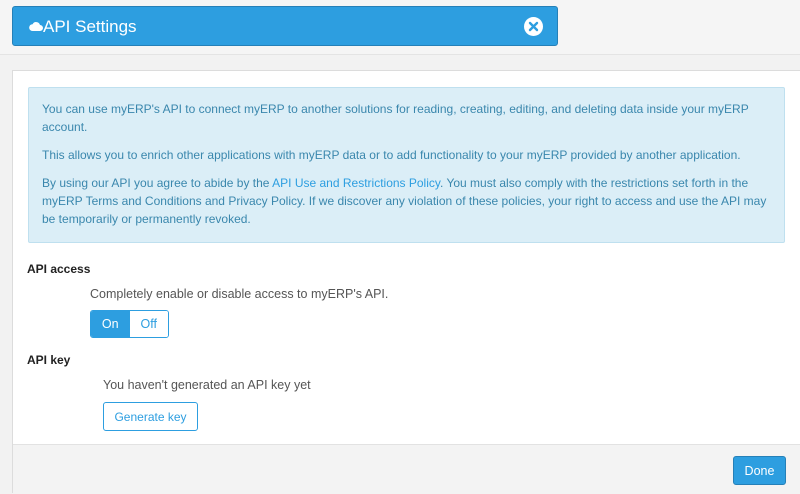 The height and width of the screenshot is (494, 800). What do you see at coordinates (59, 269) in the screenshot?
I see `api-access-label: API access` at bounding box center [59, 269].